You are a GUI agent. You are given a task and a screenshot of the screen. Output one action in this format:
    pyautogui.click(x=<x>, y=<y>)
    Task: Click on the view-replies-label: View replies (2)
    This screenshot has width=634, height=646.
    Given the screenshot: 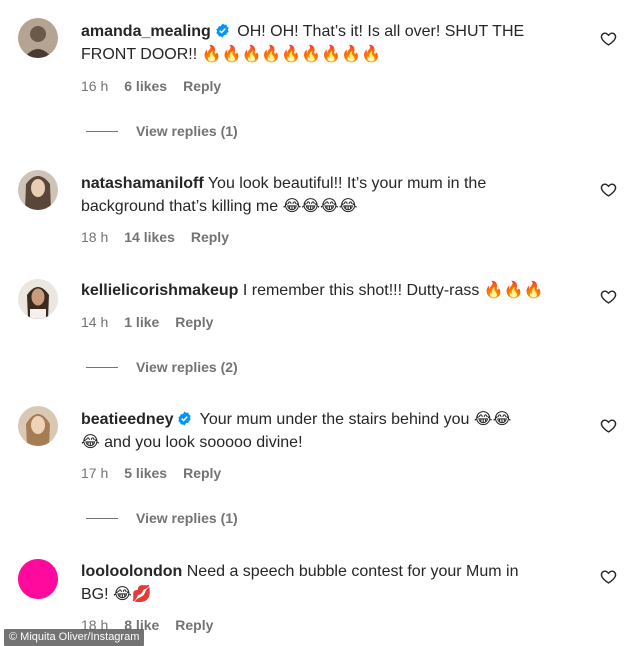 What is the action you would take?
    pyautogui.click(x=187, y=367)
    